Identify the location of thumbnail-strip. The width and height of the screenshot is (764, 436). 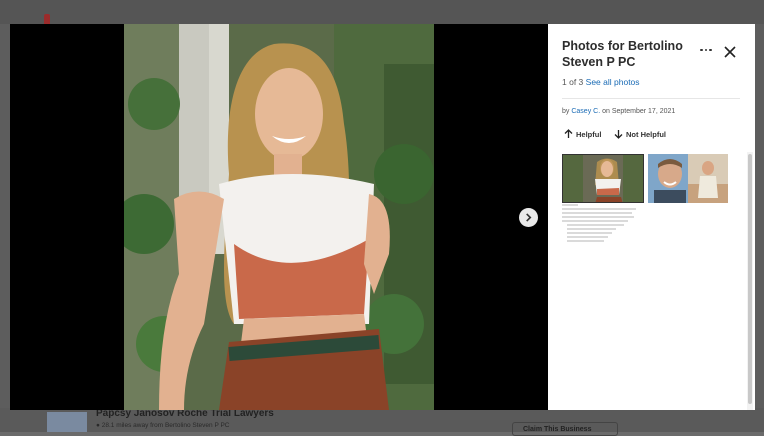
(645, 178).